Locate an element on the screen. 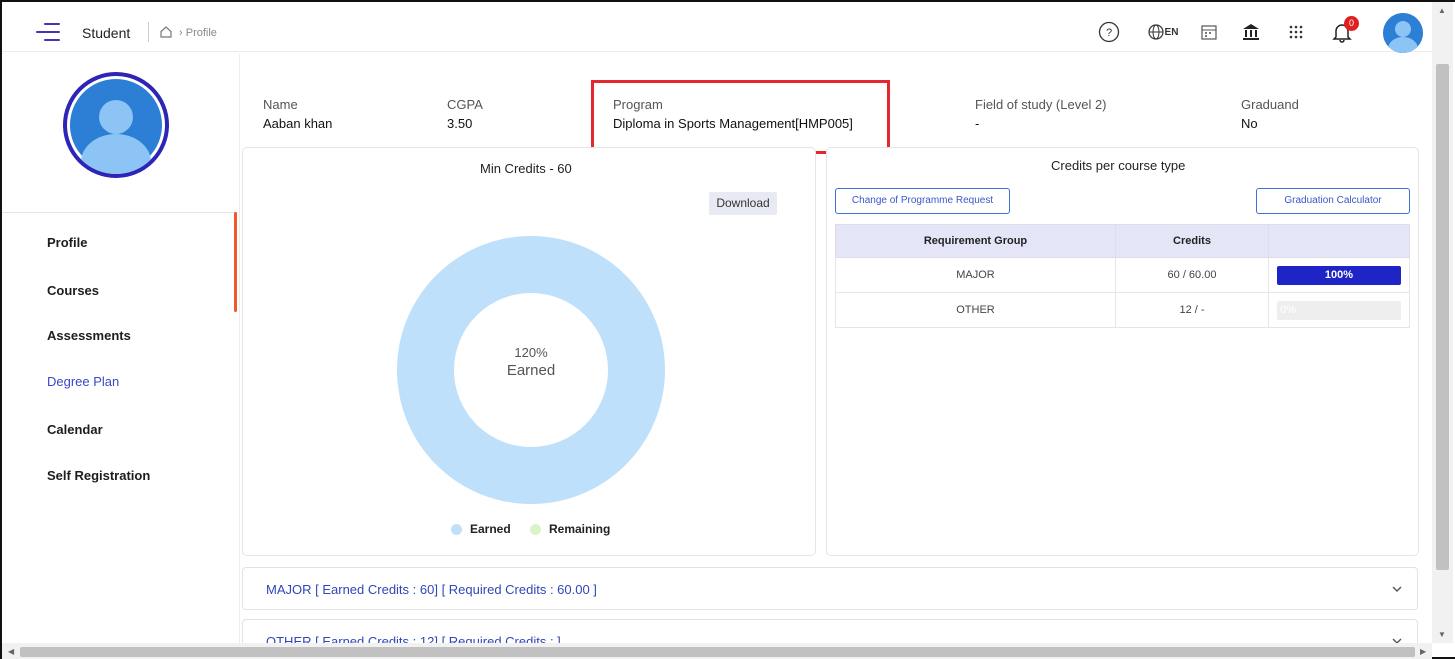  cgpa-value: 3.50 is located at coordinates (460, 123).